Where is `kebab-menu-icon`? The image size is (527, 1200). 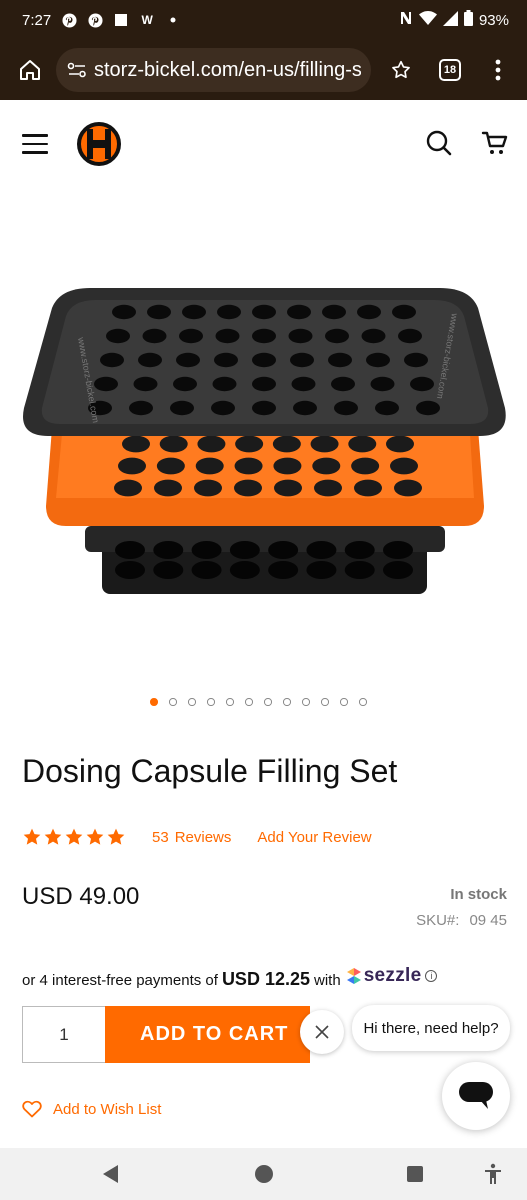 kebab-menu-icon is located at coordinates (498, 70).